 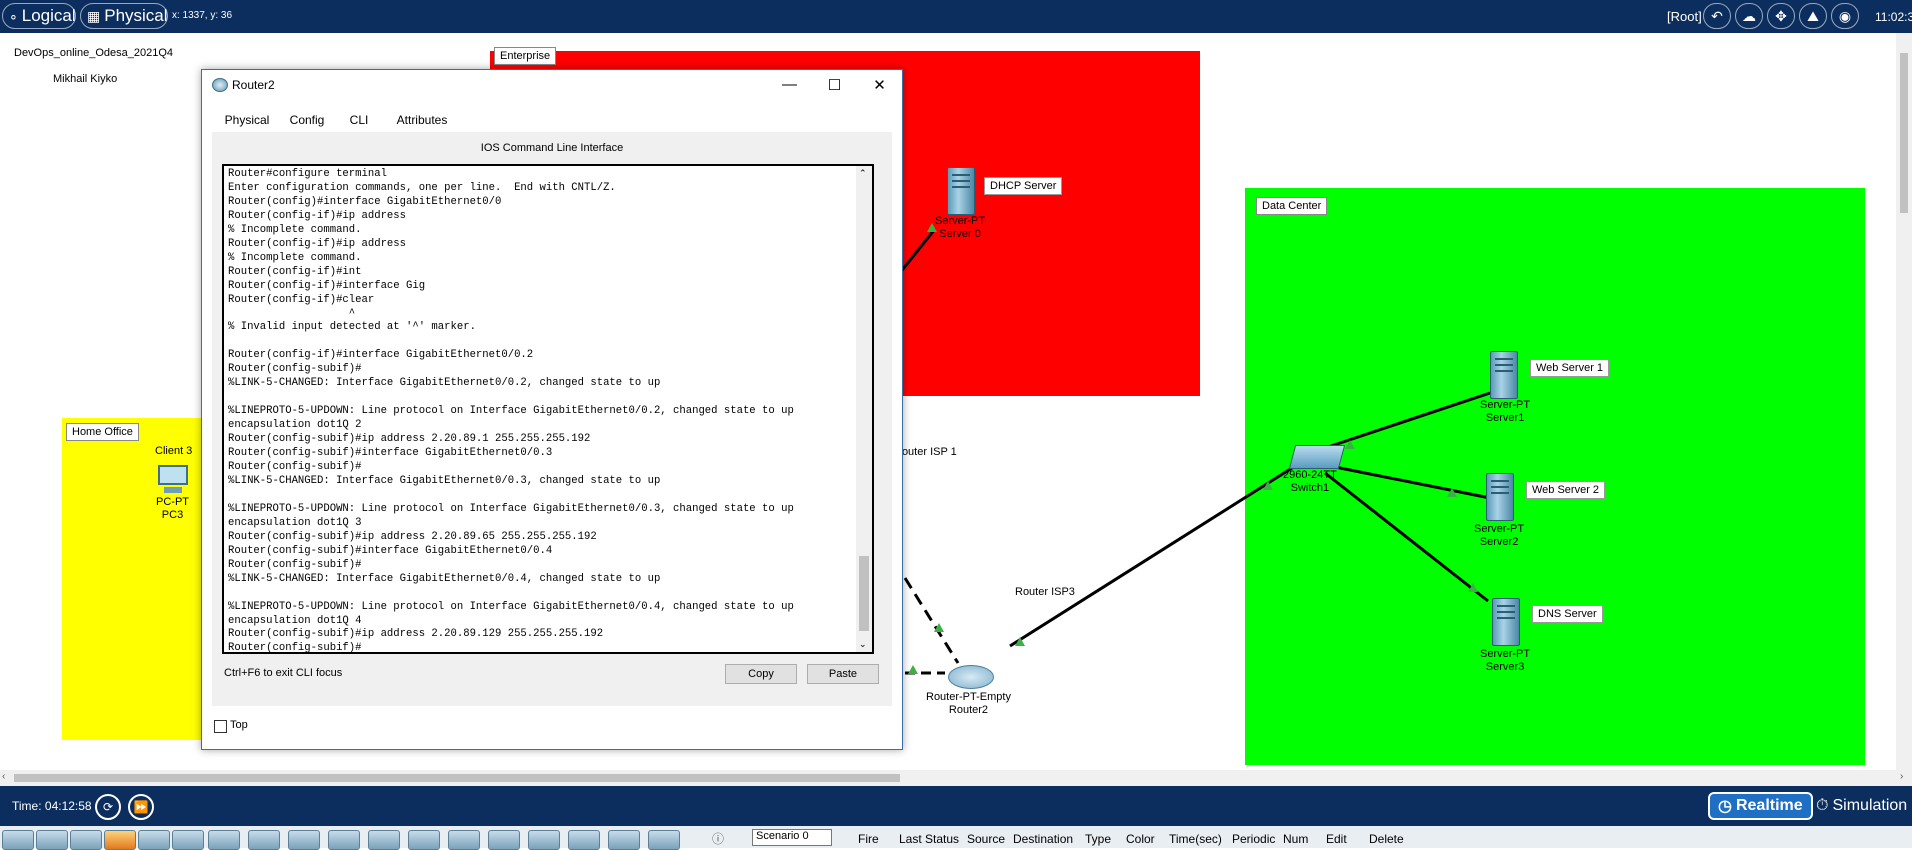 I want to click on console-line: encapsulation dot1Q 2, so click(x=295, y=425).